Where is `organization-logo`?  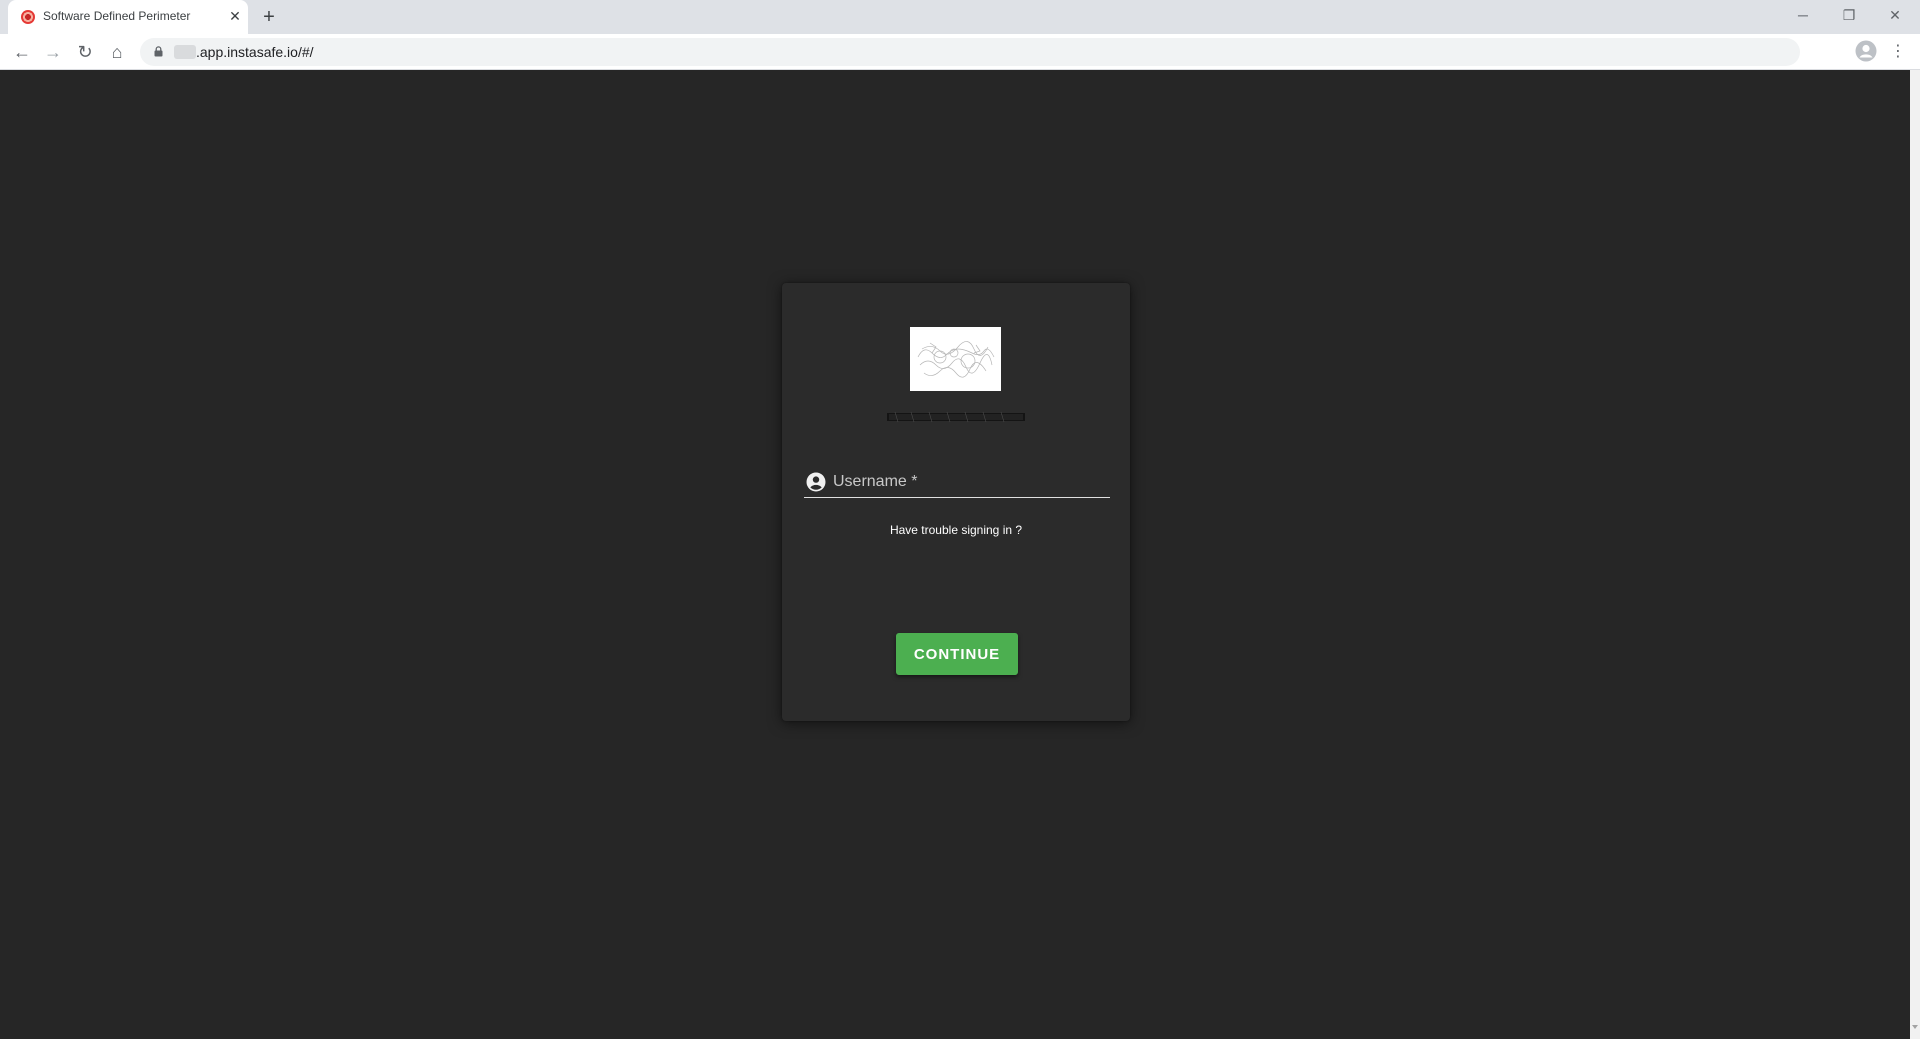 organization-logo is located at coordinates (955, 359).